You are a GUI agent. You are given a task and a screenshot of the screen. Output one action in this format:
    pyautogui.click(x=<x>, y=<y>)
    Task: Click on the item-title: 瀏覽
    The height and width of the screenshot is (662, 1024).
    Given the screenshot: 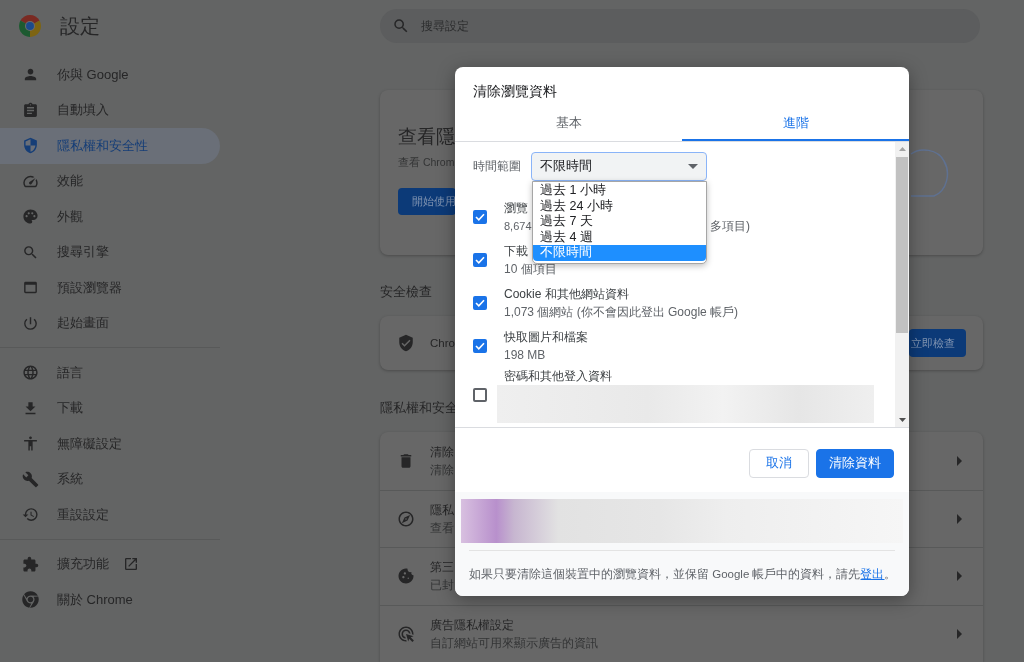 What is the action you would take?
    pyautogui.click(x=516, y=208)
    